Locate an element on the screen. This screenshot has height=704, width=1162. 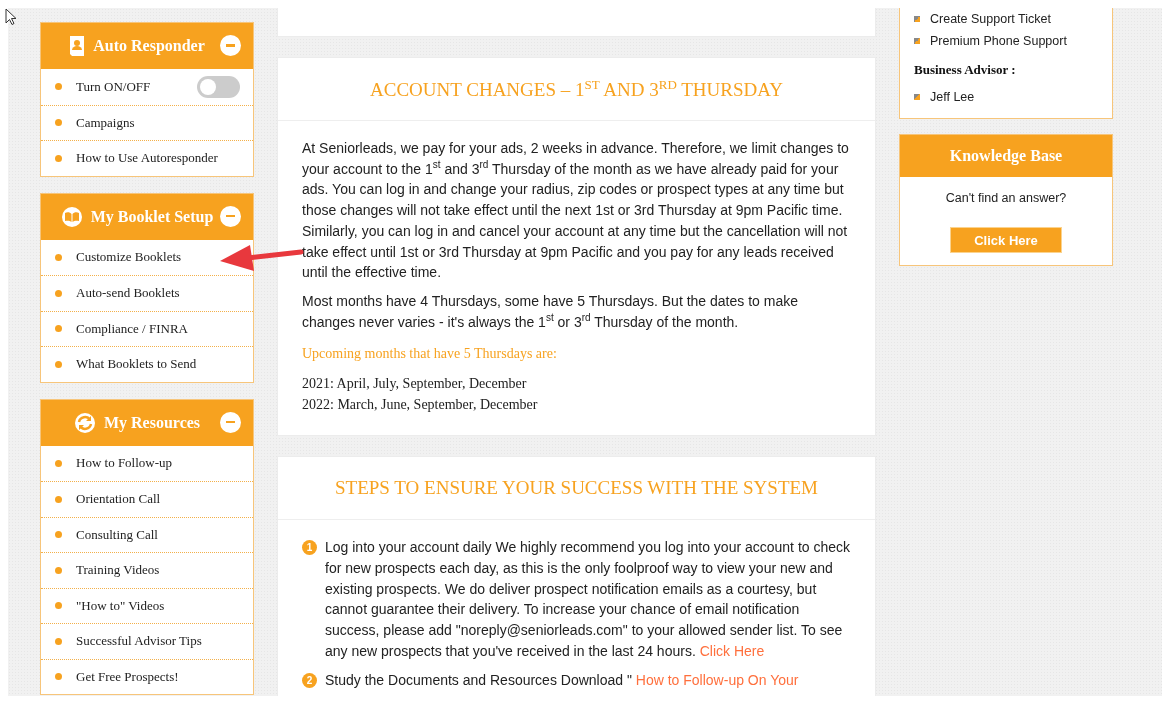
sidebar-link: Consulting Call is located at coordinates (117, 534).